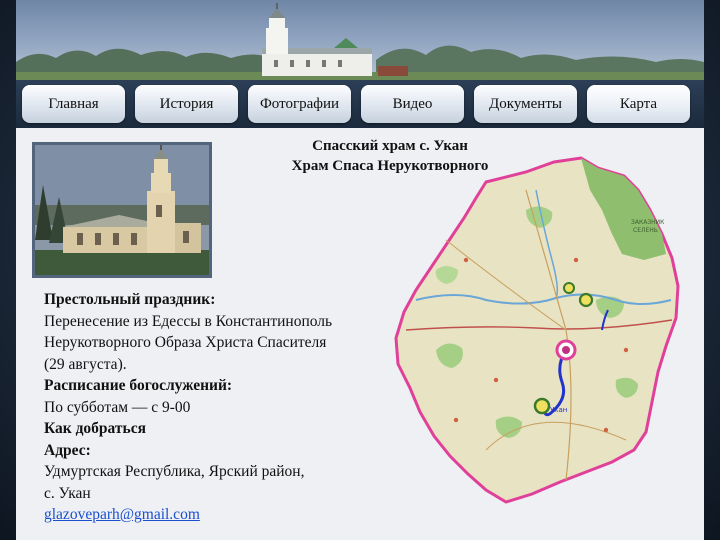 The height and width of the screenshot is (540, 720). Describe the element at coordinates (558, 410) in the screenshot. I see `map-marker-label: Укан` at that location.